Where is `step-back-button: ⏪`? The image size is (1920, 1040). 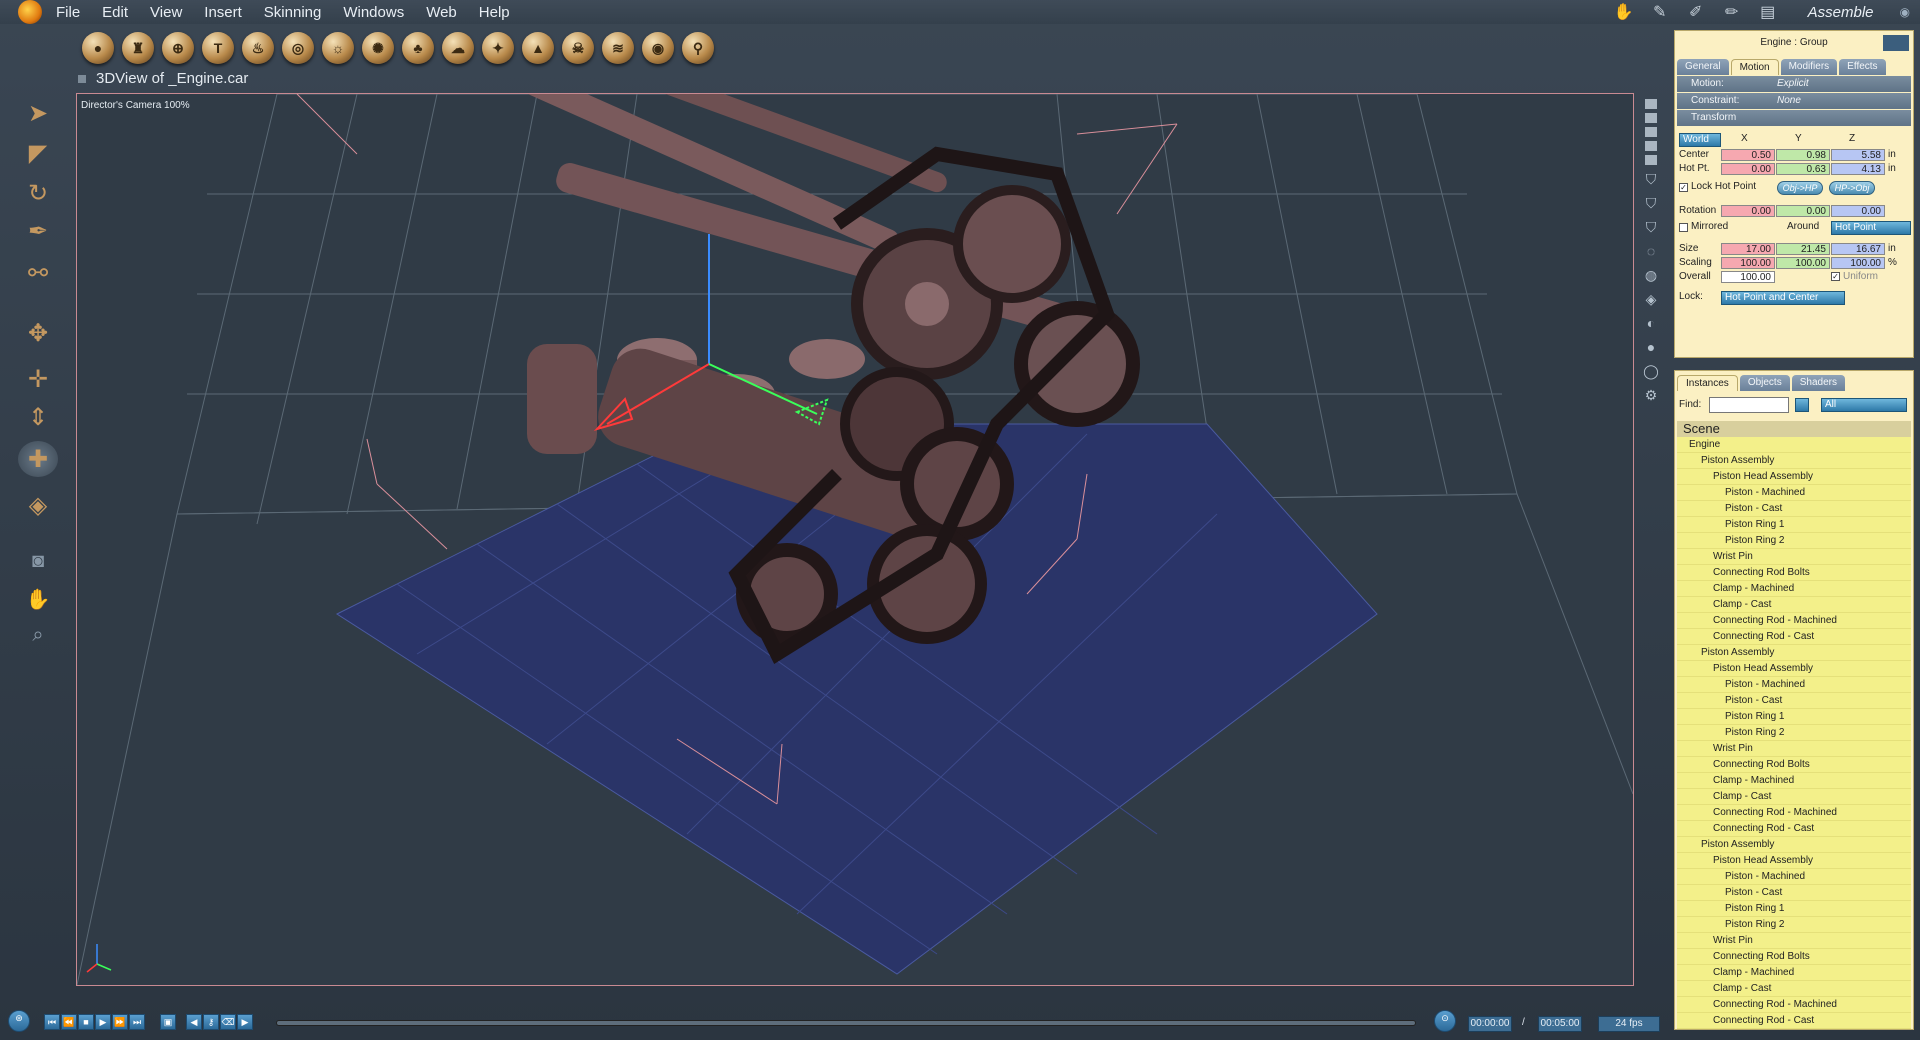 step-back-button: ⏪ is located at coordinates (69, 1022).